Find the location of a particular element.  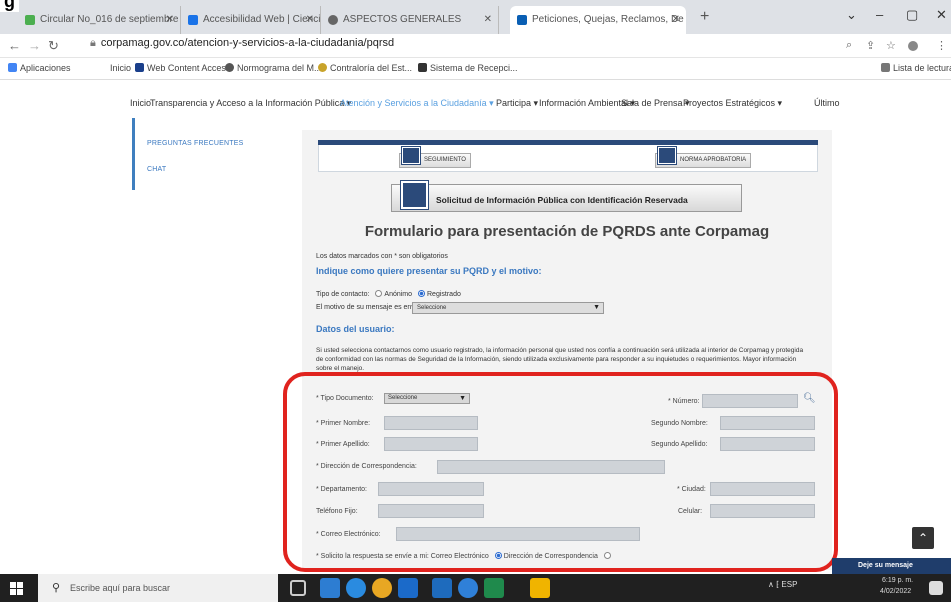

reading-list-icon is located at coordinates (885, 67).